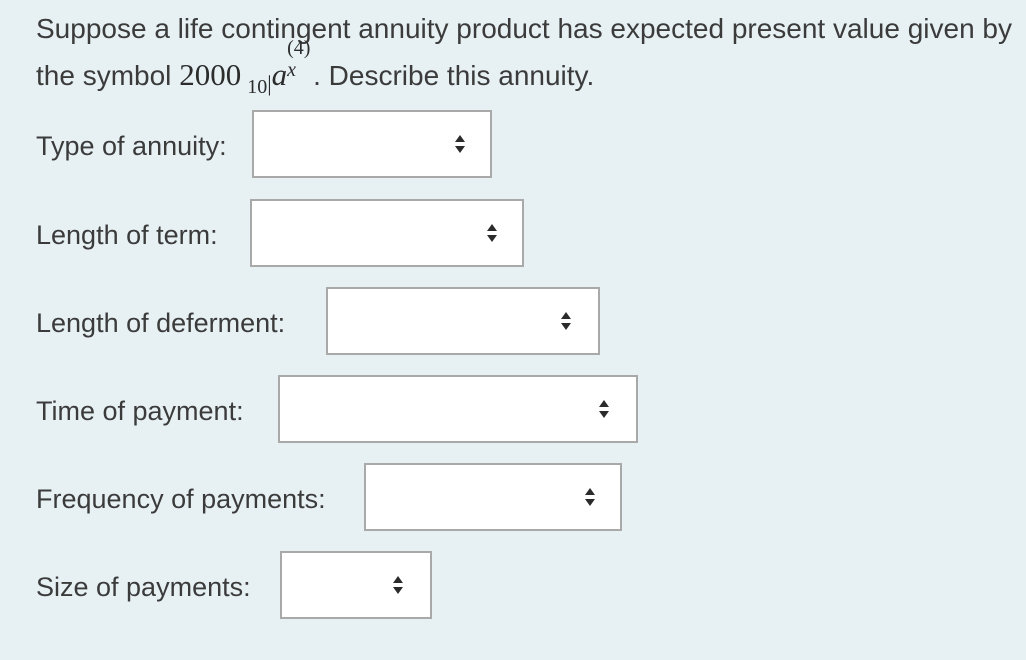 The width and height of the screenshot is (1026, 660). I want to click on field-row-time-of-payment: Time of payment:, so click(140, 411).